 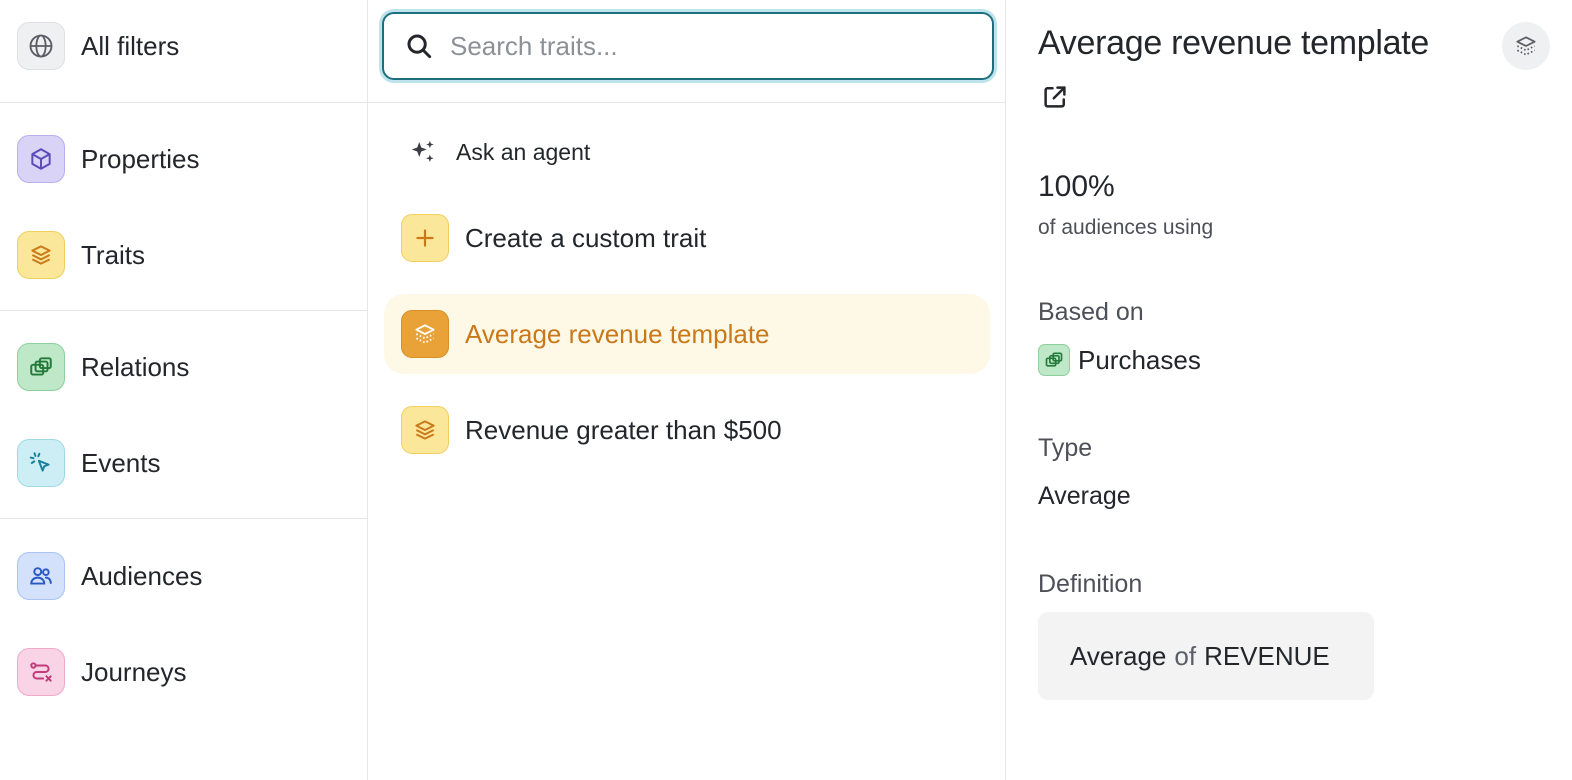 I want to click on definition-label: Definition, so click(x=1090, y=584).